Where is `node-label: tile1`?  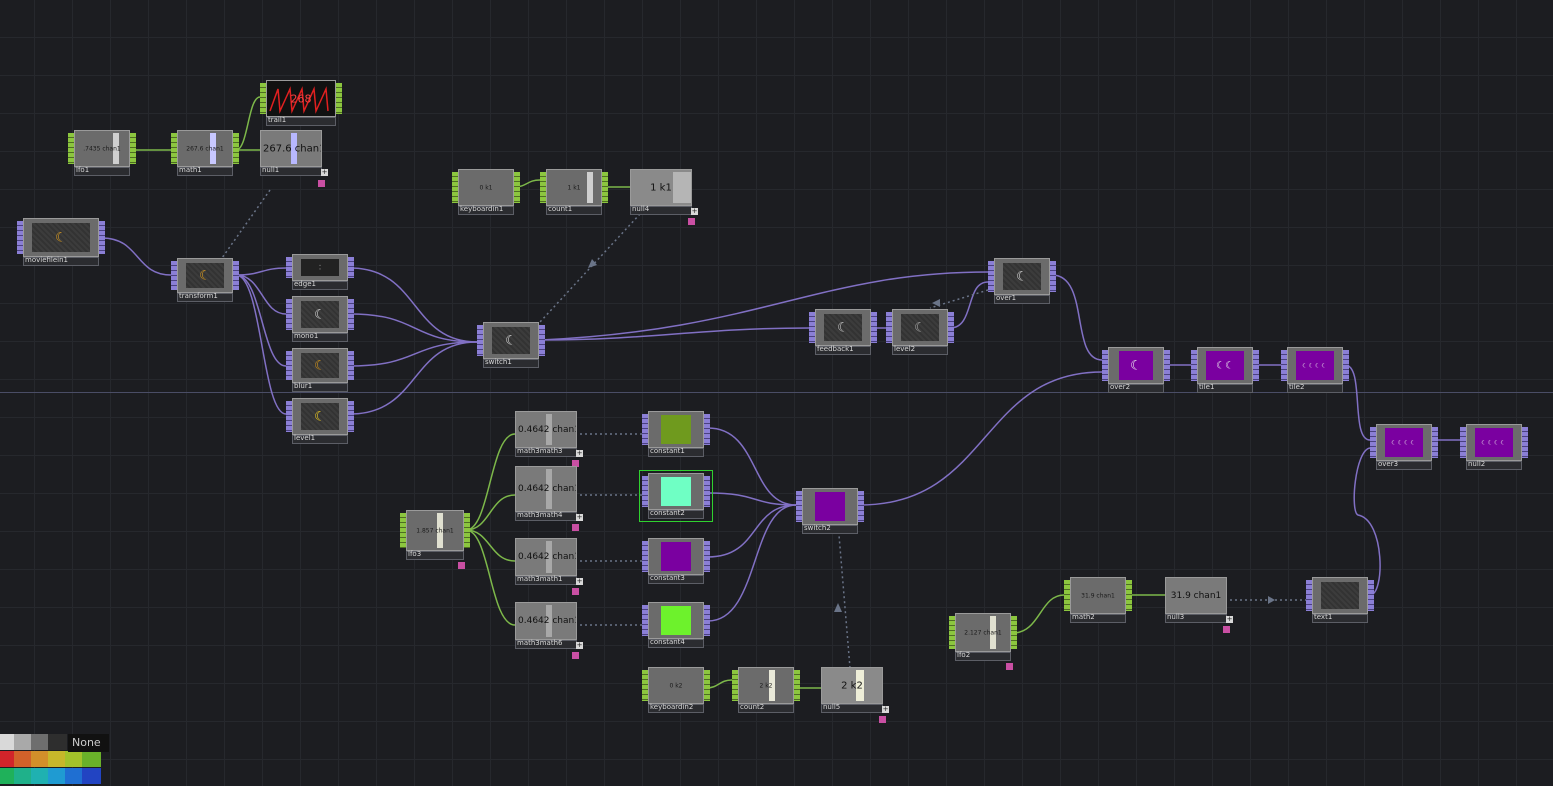 node-label: tile1 is located at coordinates (1207, 387).